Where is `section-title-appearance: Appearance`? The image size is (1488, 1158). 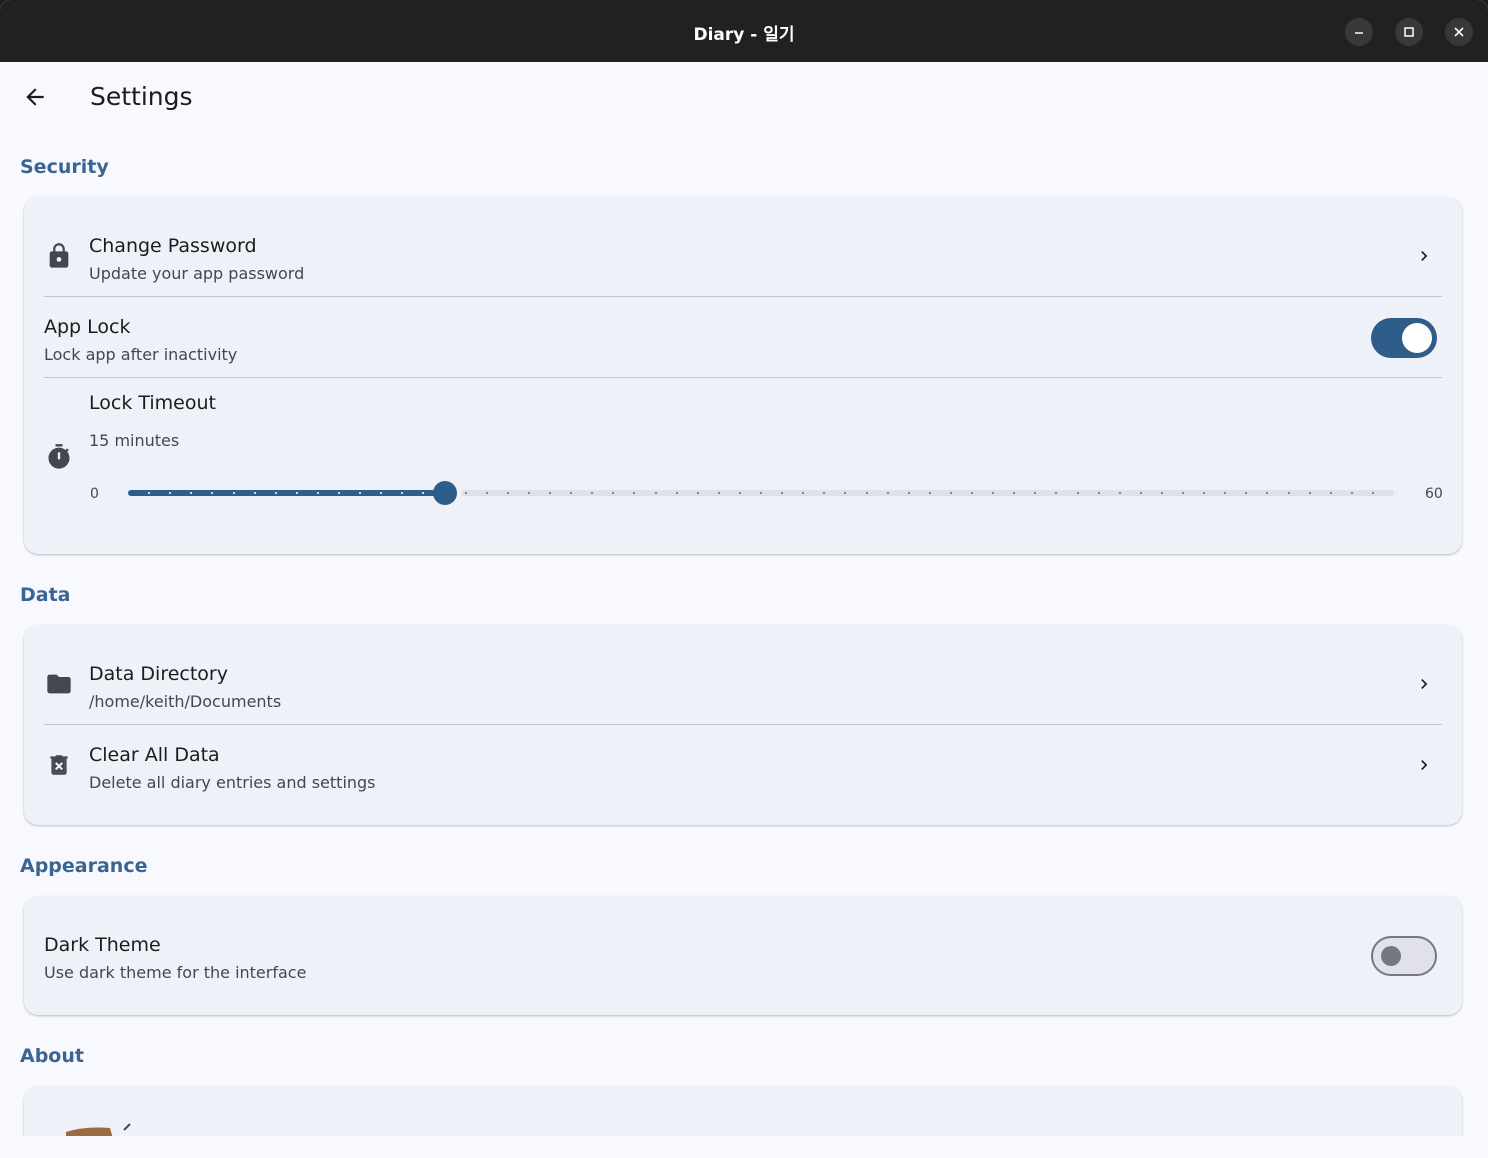
section-title-appearance: Appearance is located at coordinates (84, 866).